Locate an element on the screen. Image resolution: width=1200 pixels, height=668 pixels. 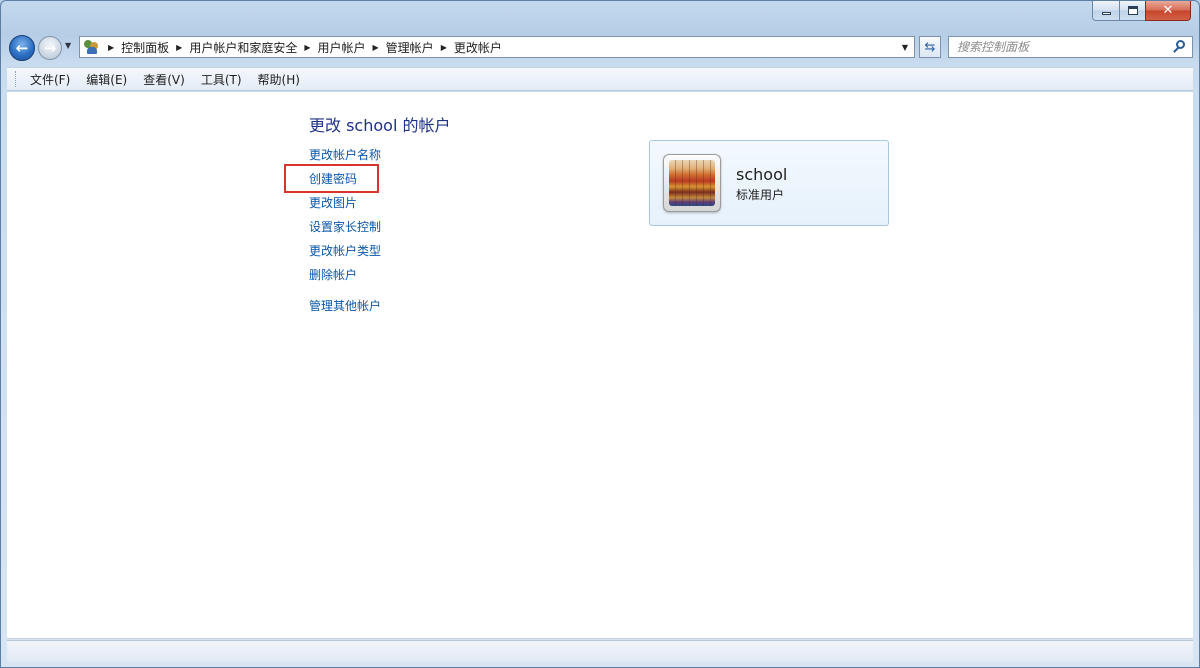
menu-tools: 工具(T) is located at coordinates (221, 79).